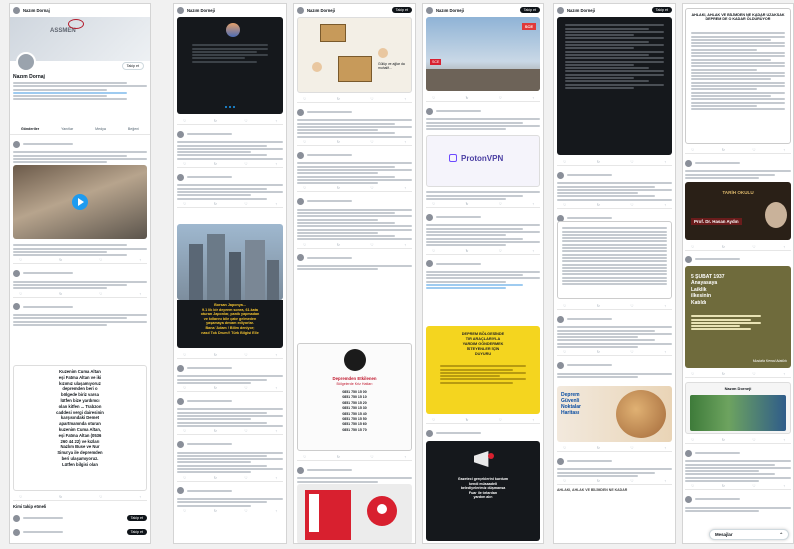  Describe the element at coordinates (738, 211) in the screenshot. I see `event-banner: TARİH OKULU Prof. Dr. Hasan Aydın` at that location.